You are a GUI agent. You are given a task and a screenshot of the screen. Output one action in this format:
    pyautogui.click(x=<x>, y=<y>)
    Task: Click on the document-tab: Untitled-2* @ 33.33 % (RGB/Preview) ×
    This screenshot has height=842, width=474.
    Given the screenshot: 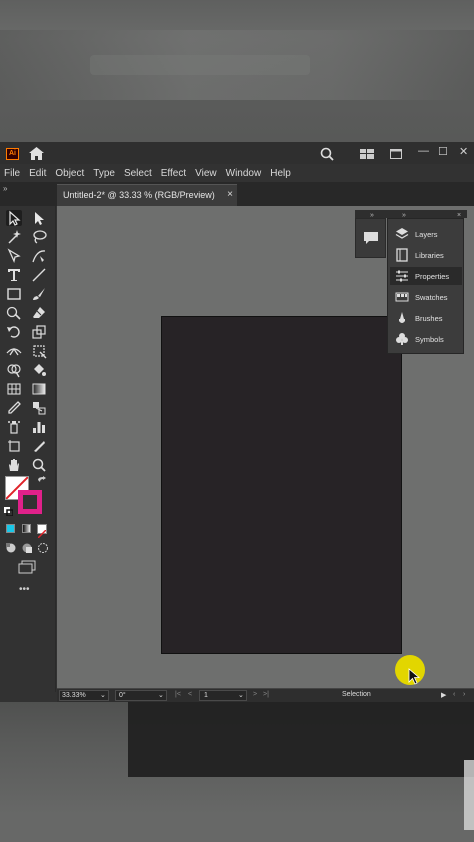 What is the action you would take?
    pyautogui.click(x=147, y=195)
    